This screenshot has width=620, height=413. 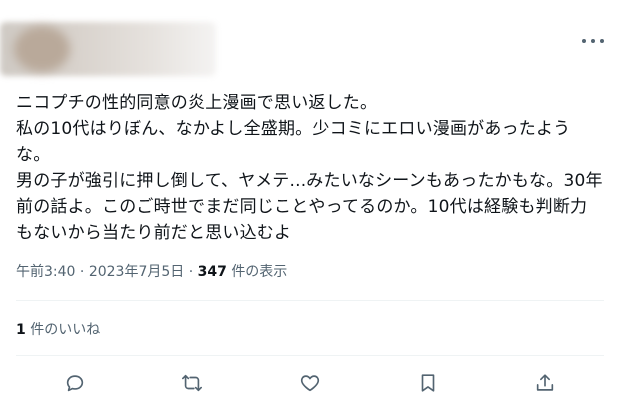 I want to click on tweet-meta: 午前3:40 · 2023年7月5日 · 347 件の表示, so click(x=310, y=272).